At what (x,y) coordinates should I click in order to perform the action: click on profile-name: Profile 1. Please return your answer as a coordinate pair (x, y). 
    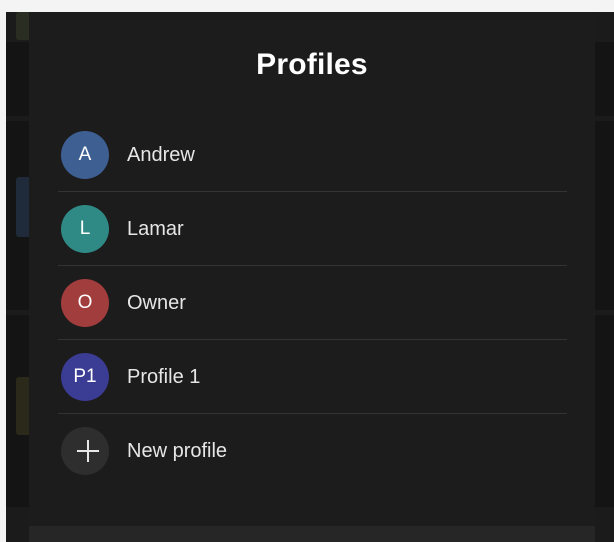
    Looking at the image, I should click on (164, 377).